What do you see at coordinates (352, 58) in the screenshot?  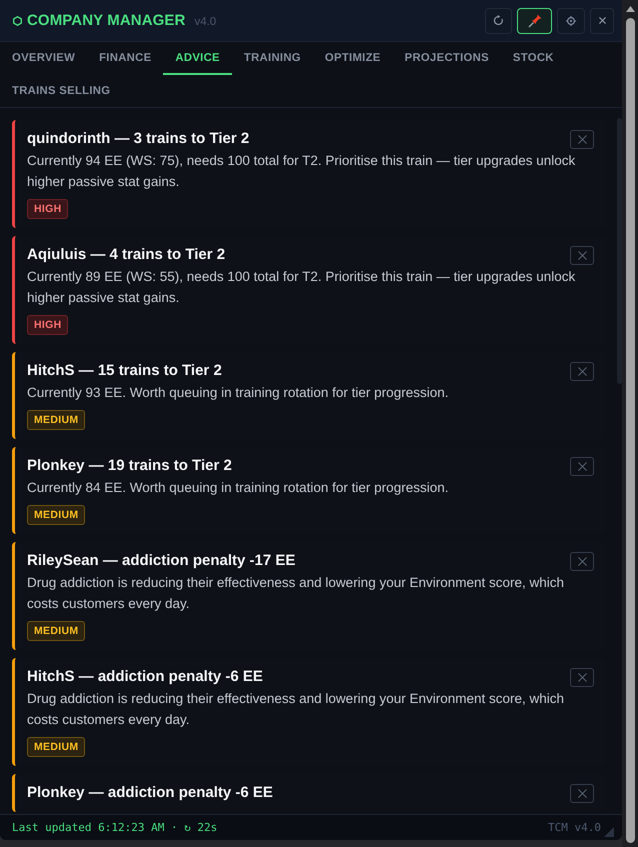 I see `tab: OPTIMIZE` at bounding box center [352, 58].